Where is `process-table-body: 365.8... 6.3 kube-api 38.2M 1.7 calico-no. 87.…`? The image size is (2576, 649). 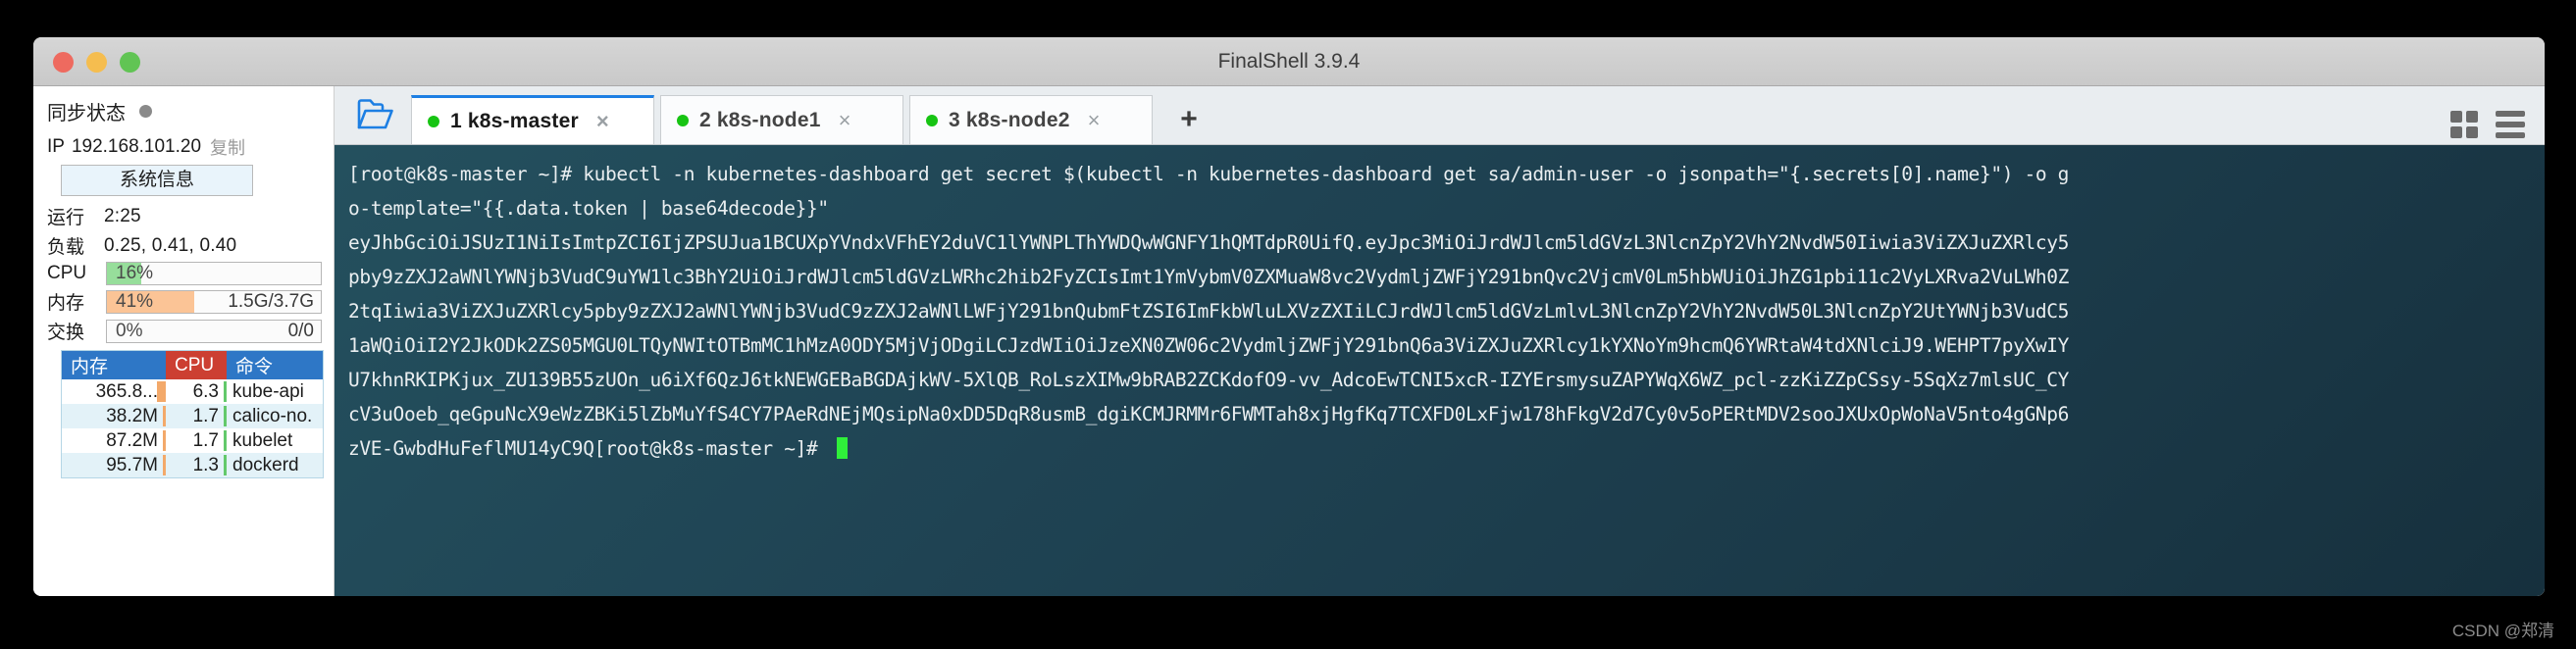
process-table-body: 365.8... 6.3 kube-api 38.2M 1.7 calico-no. 87.… is located at coordinates (192, 428).